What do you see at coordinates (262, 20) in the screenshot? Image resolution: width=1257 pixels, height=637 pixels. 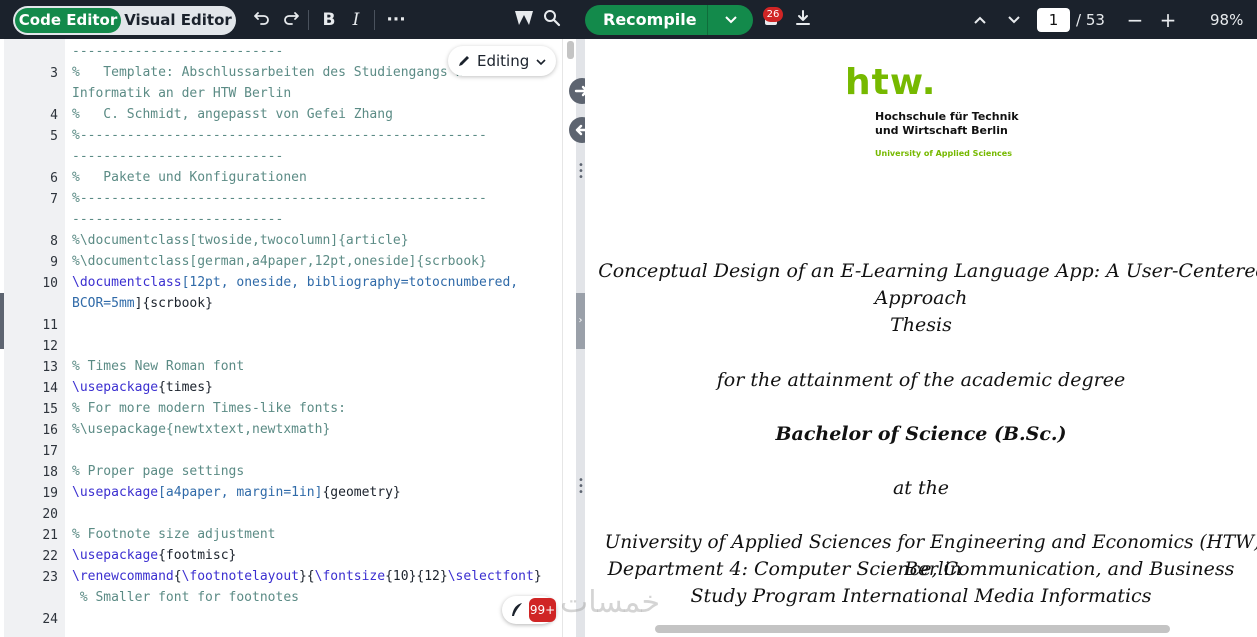 I see `undo-icon` at bounding box center [262, 20].